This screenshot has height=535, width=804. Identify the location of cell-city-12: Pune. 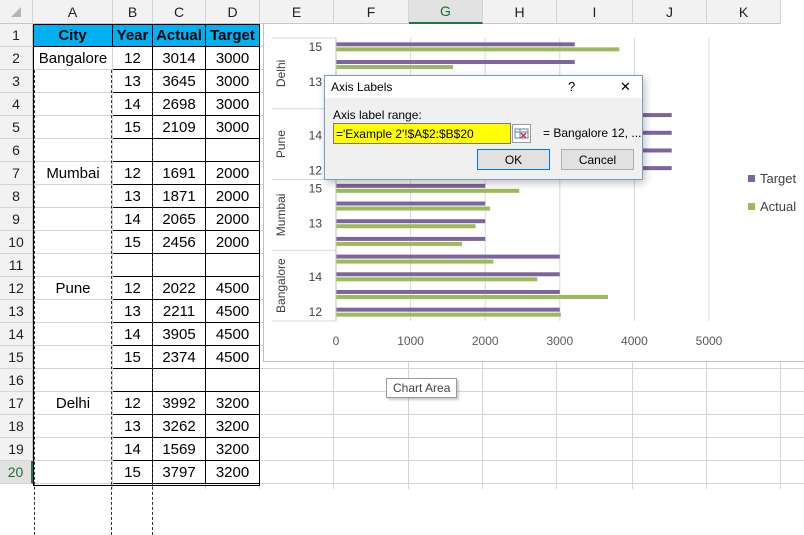
(73, 288).